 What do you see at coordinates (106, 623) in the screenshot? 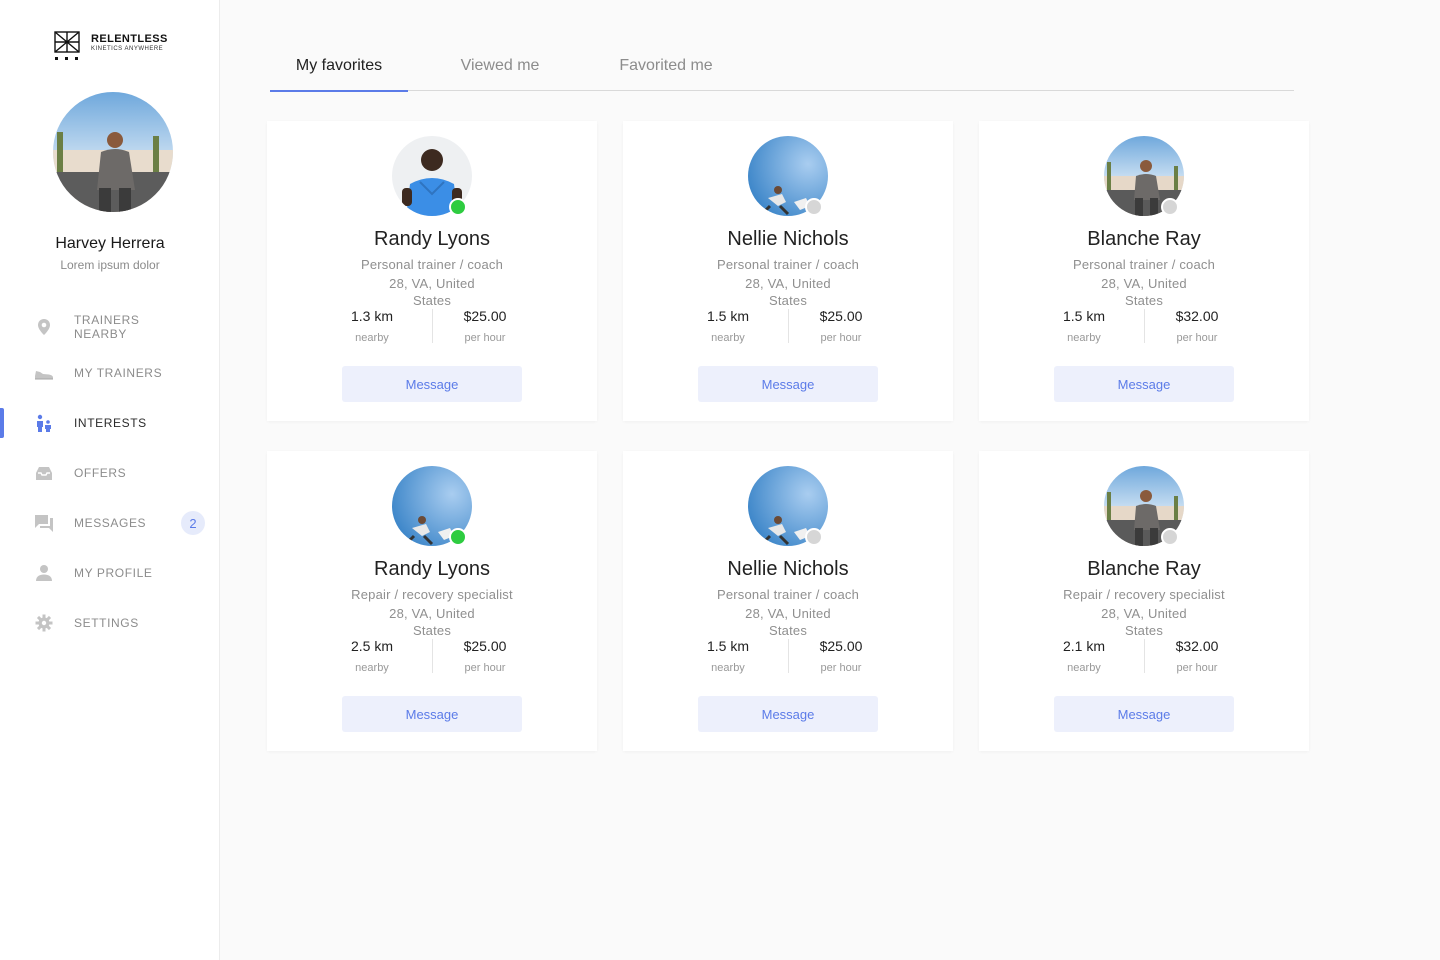
I see `nav-label: SETTINGS` at bounding box center [106, 623].